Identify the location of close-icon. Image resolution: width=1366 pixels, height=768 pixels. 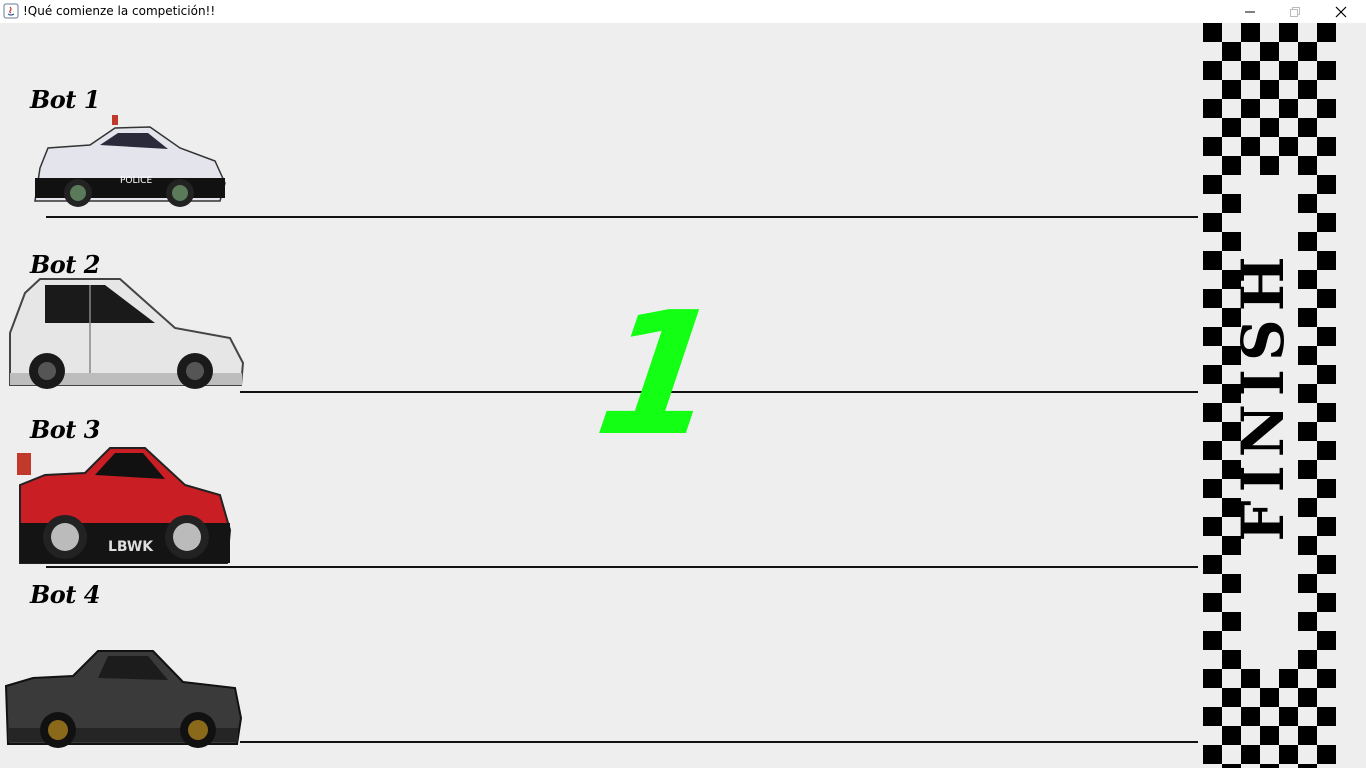
(1341, 11).